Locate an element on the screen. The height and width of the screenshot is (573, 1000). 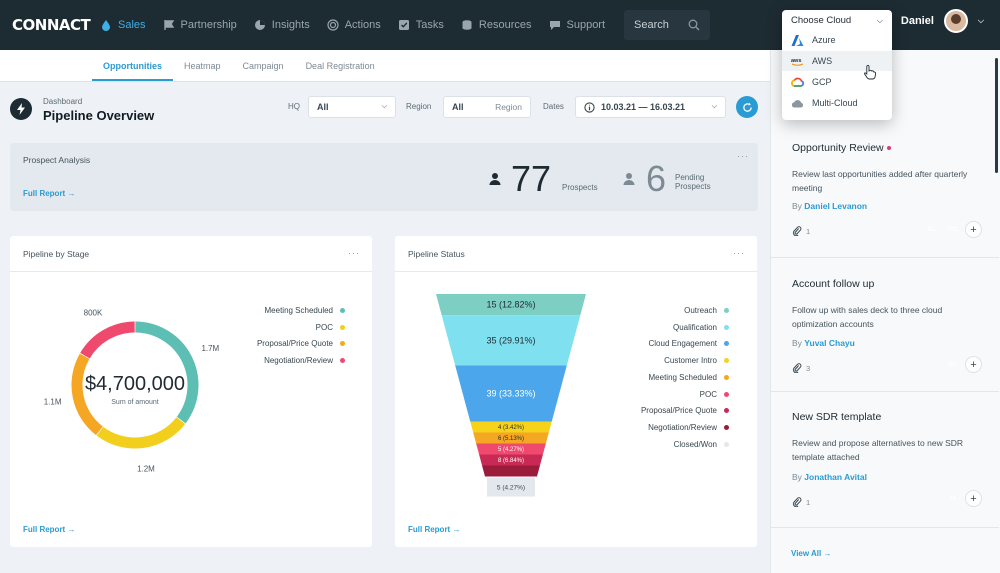
pie-icon is located at coordinates (259, 25).